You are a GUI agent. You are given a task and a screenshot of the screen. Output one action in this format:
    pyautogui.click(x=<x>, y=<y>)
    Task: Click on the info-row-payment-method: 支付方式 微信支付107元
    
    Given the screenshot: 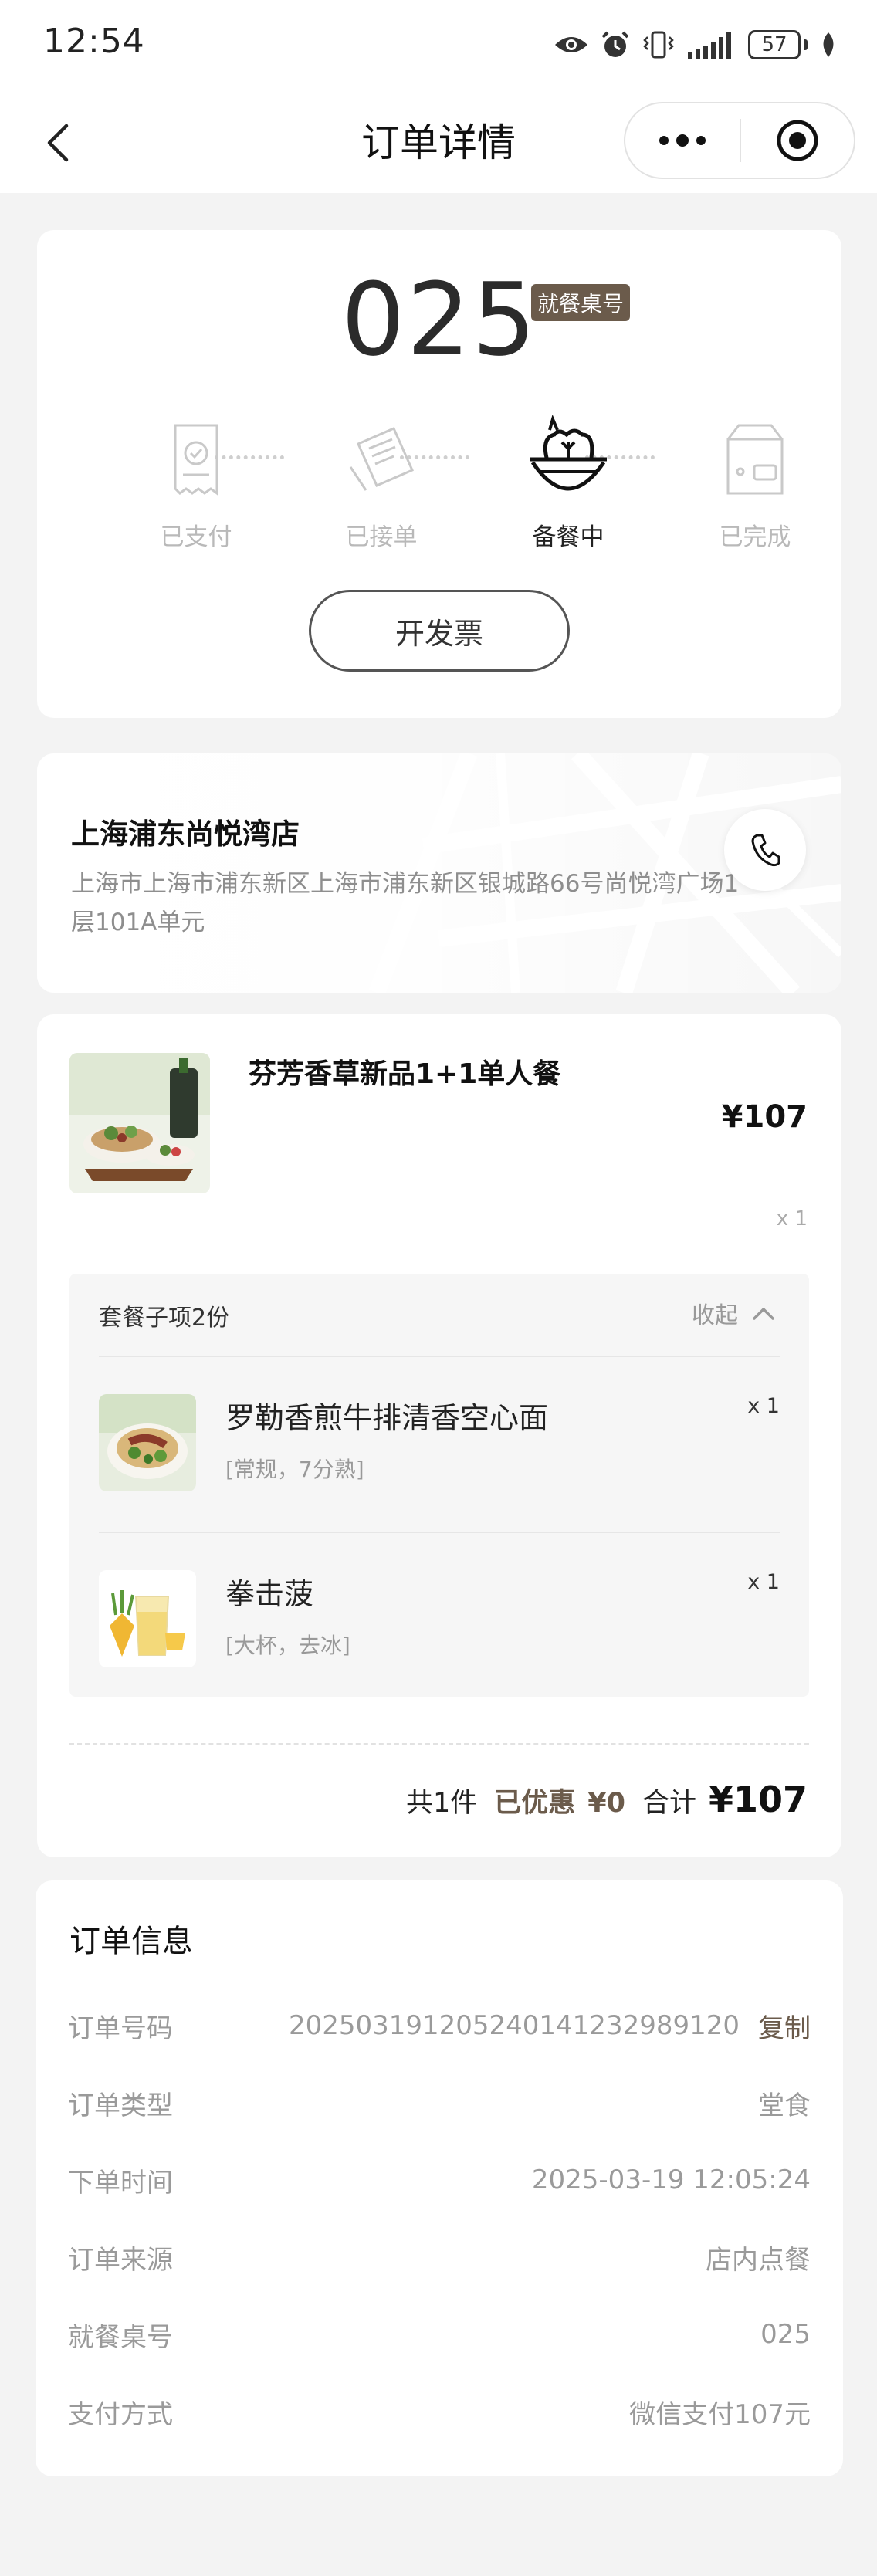 What is the action you would take?
    pyautogui.click(x=439, y=2412)
    